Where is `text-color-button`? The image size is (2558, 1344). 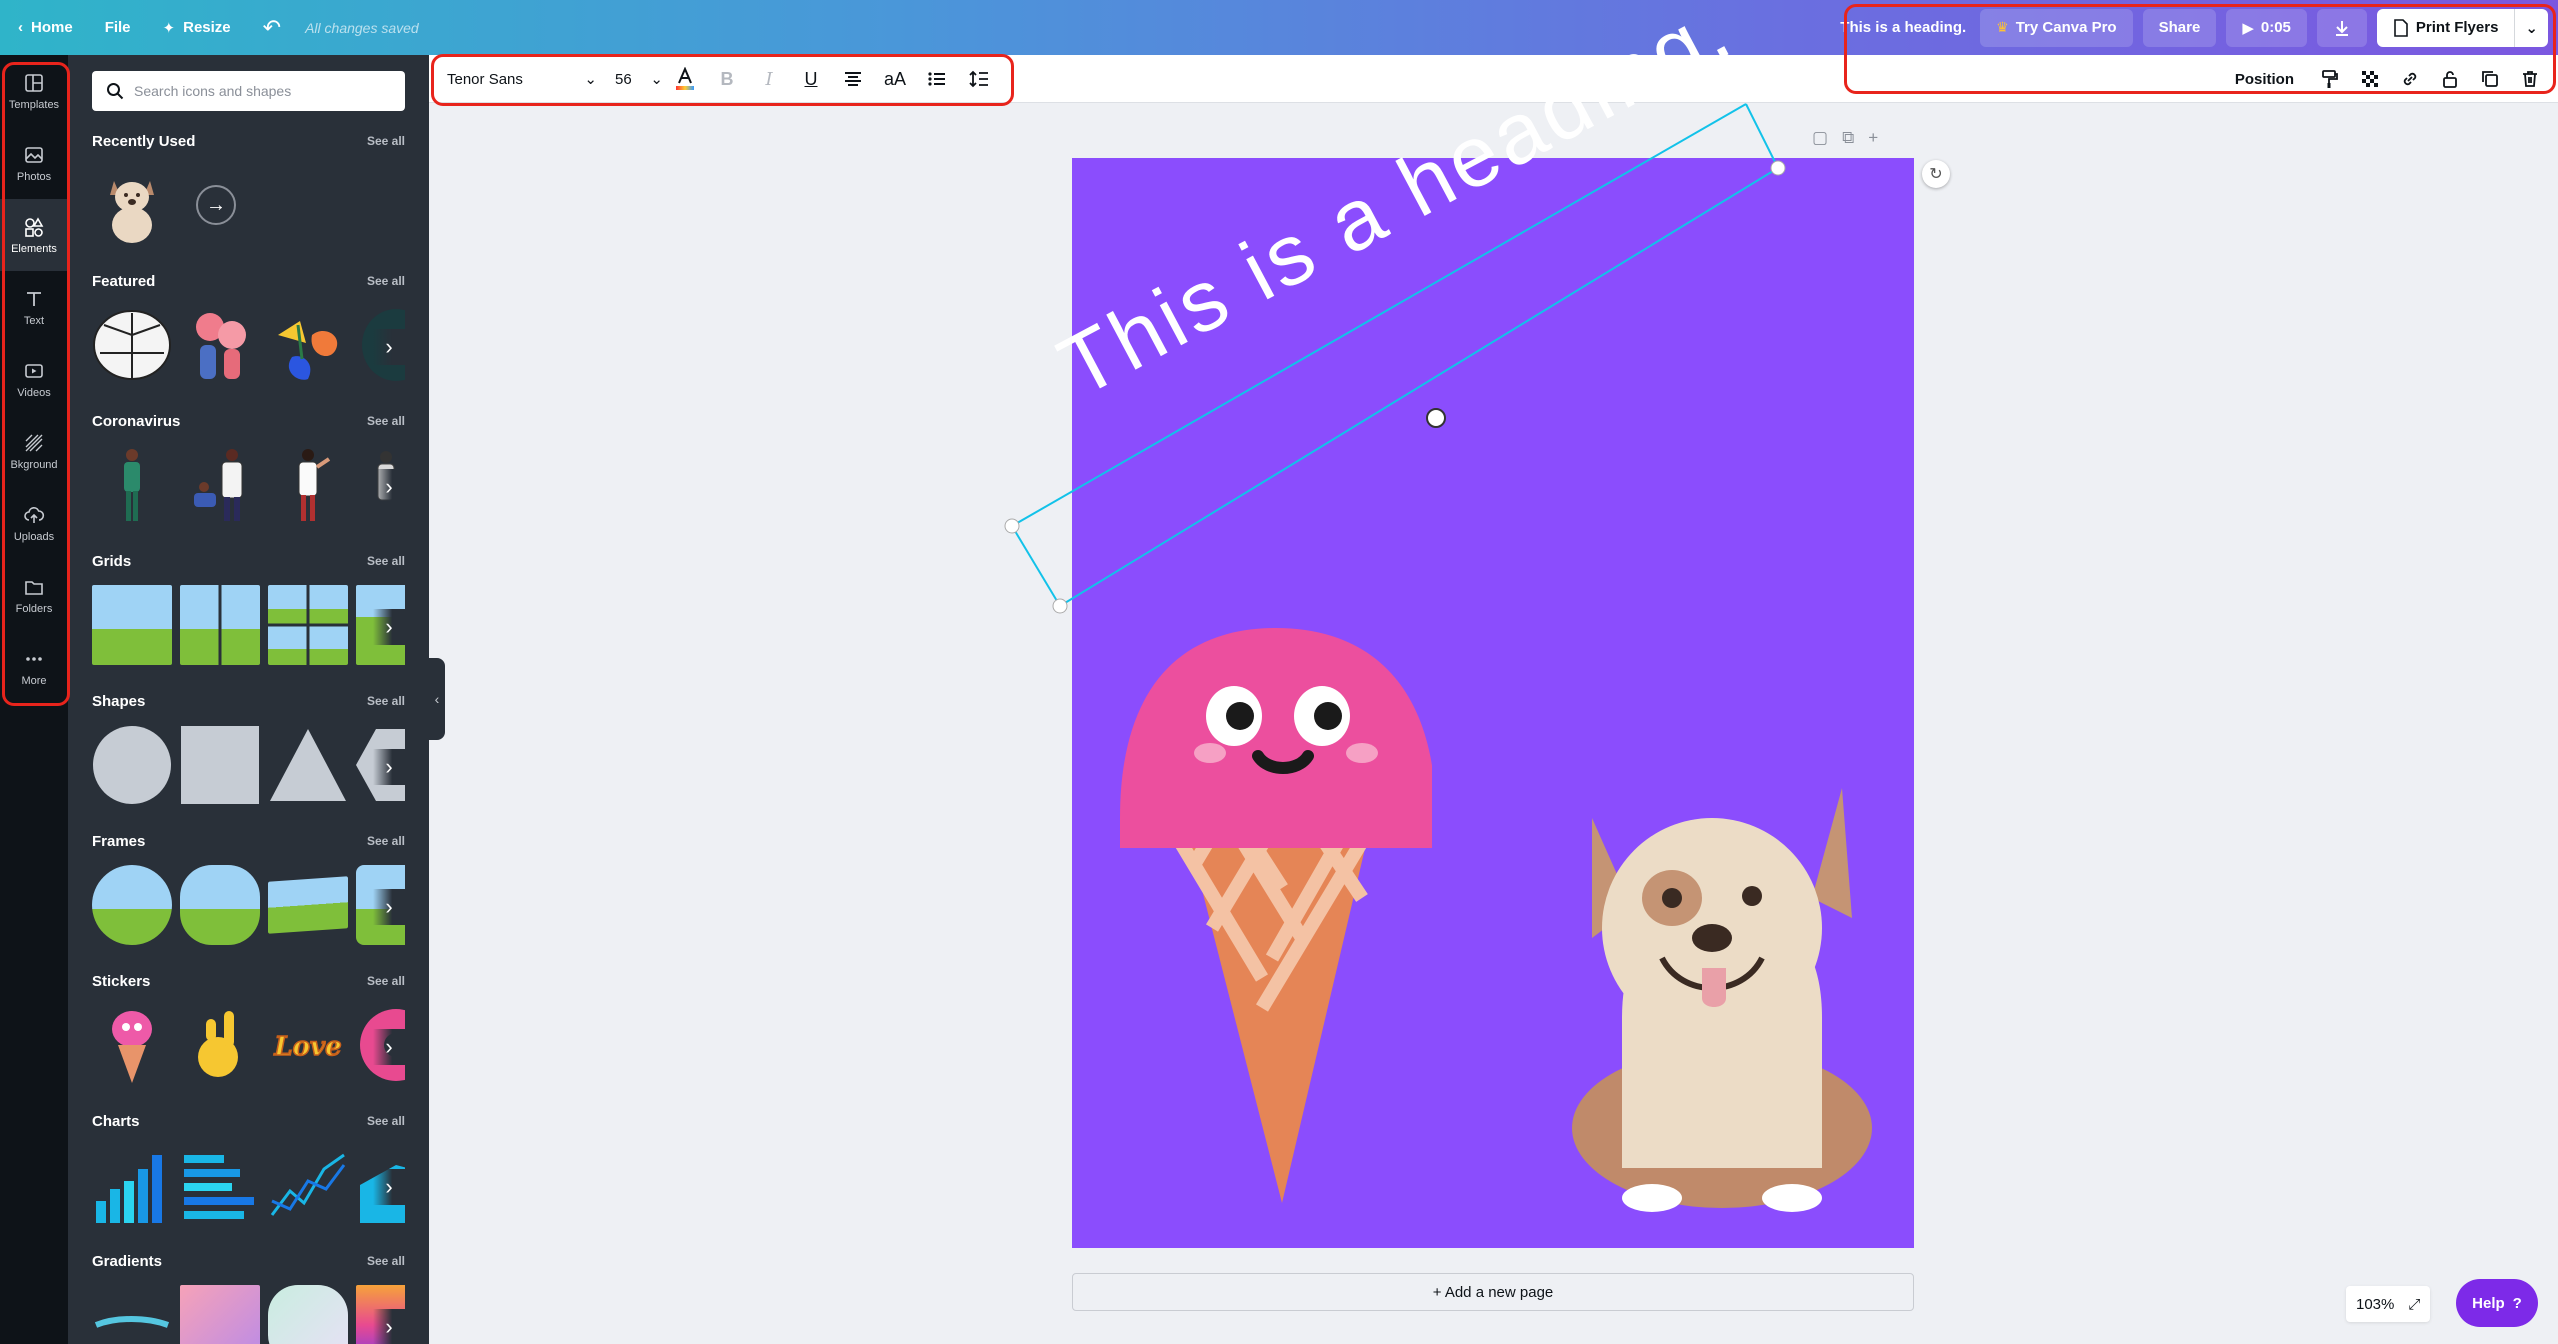
text-color-button is located at coordinates (685, 79).